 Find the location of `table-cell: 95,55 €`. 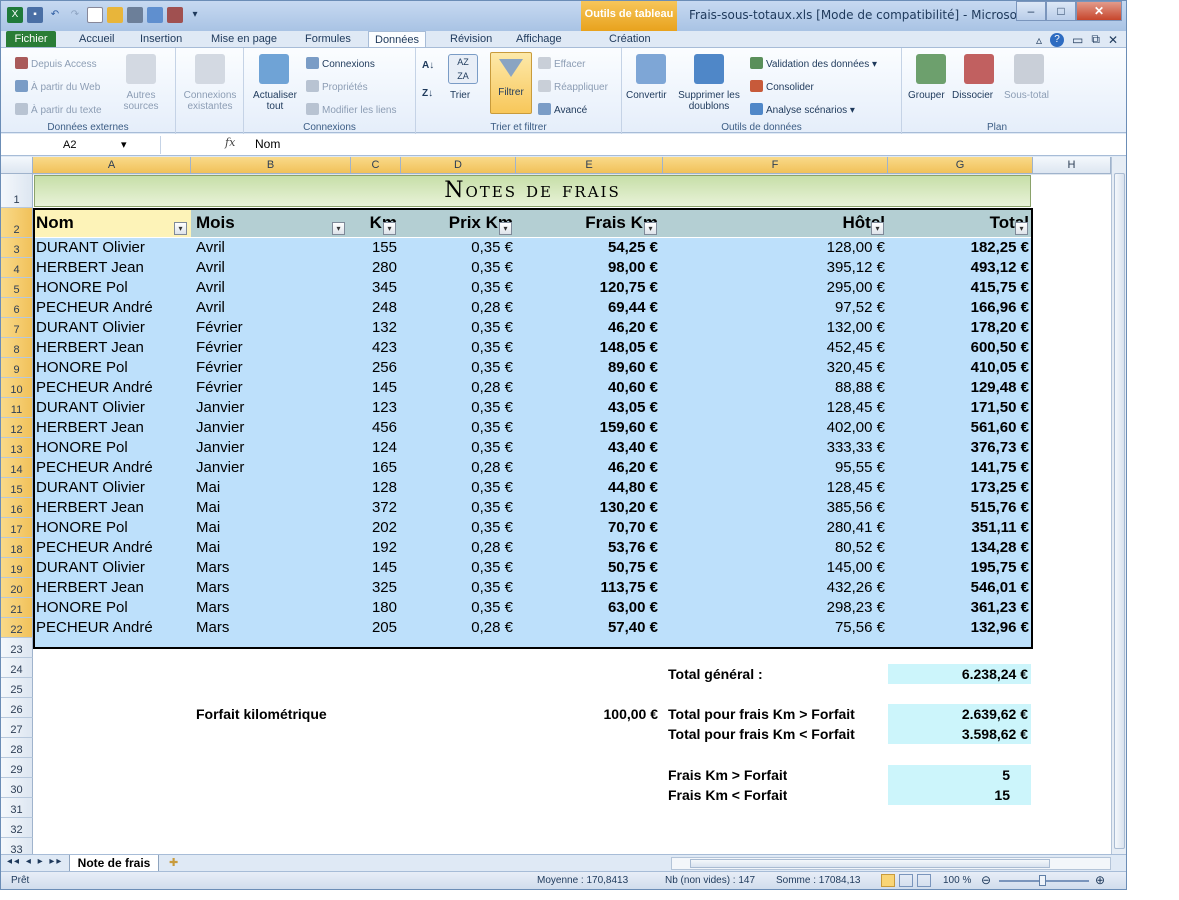

table-cell: 95,55 € is located at coordinates (775, 468).